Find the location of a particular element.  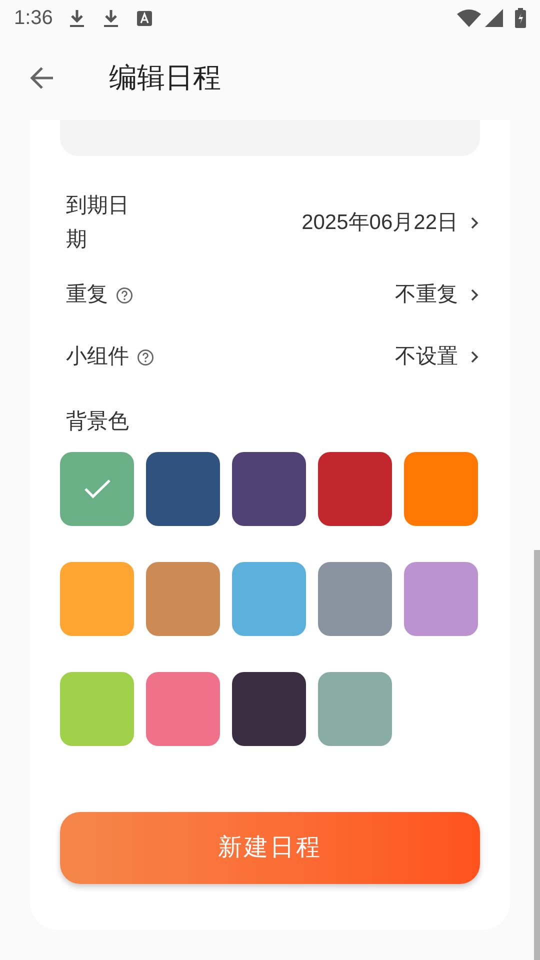

setting-row: 重复 不重复 is located at coordinates (270, 295).